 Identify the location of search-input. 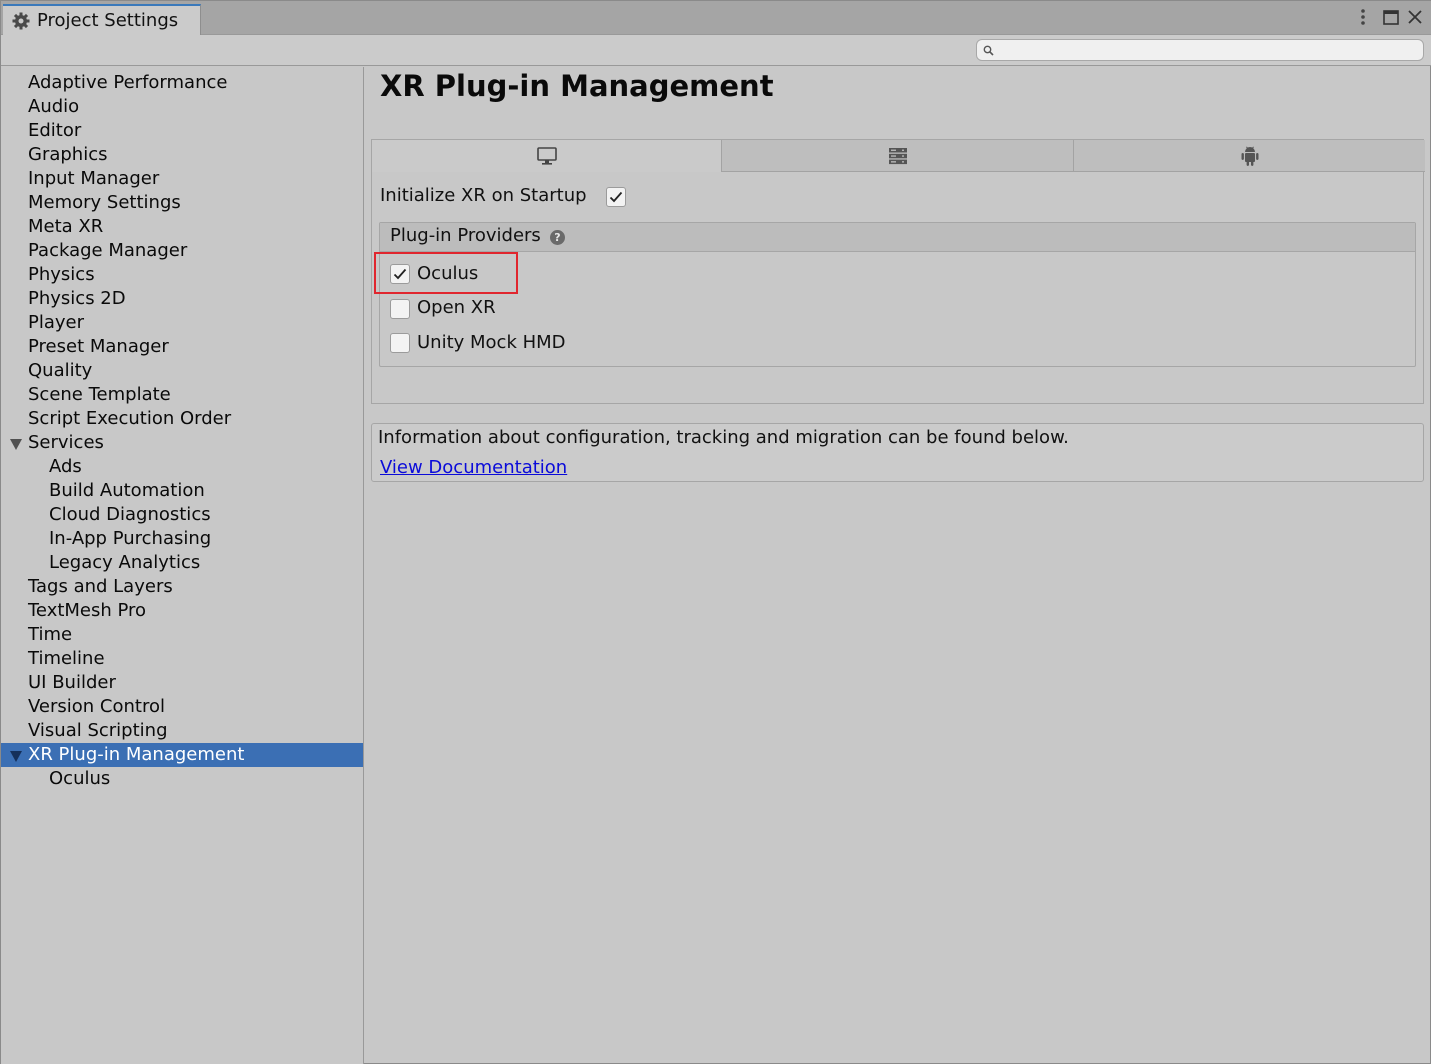
(1209, 50).